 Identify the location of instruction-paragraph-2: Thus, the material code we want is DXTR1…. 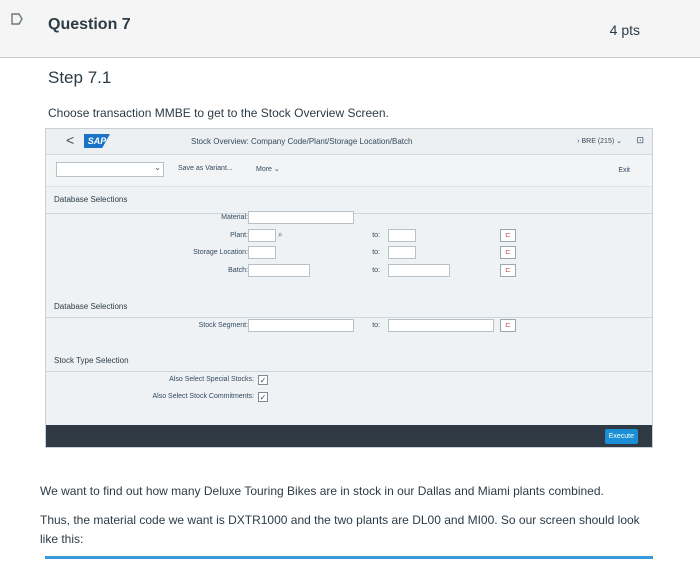
(340, 529).